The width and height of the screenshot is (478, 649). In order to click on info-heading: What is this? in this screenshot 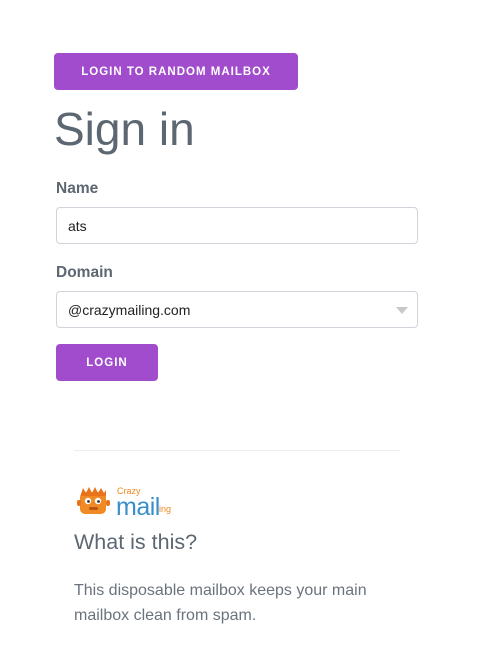, I will do `click(136, 542)`.